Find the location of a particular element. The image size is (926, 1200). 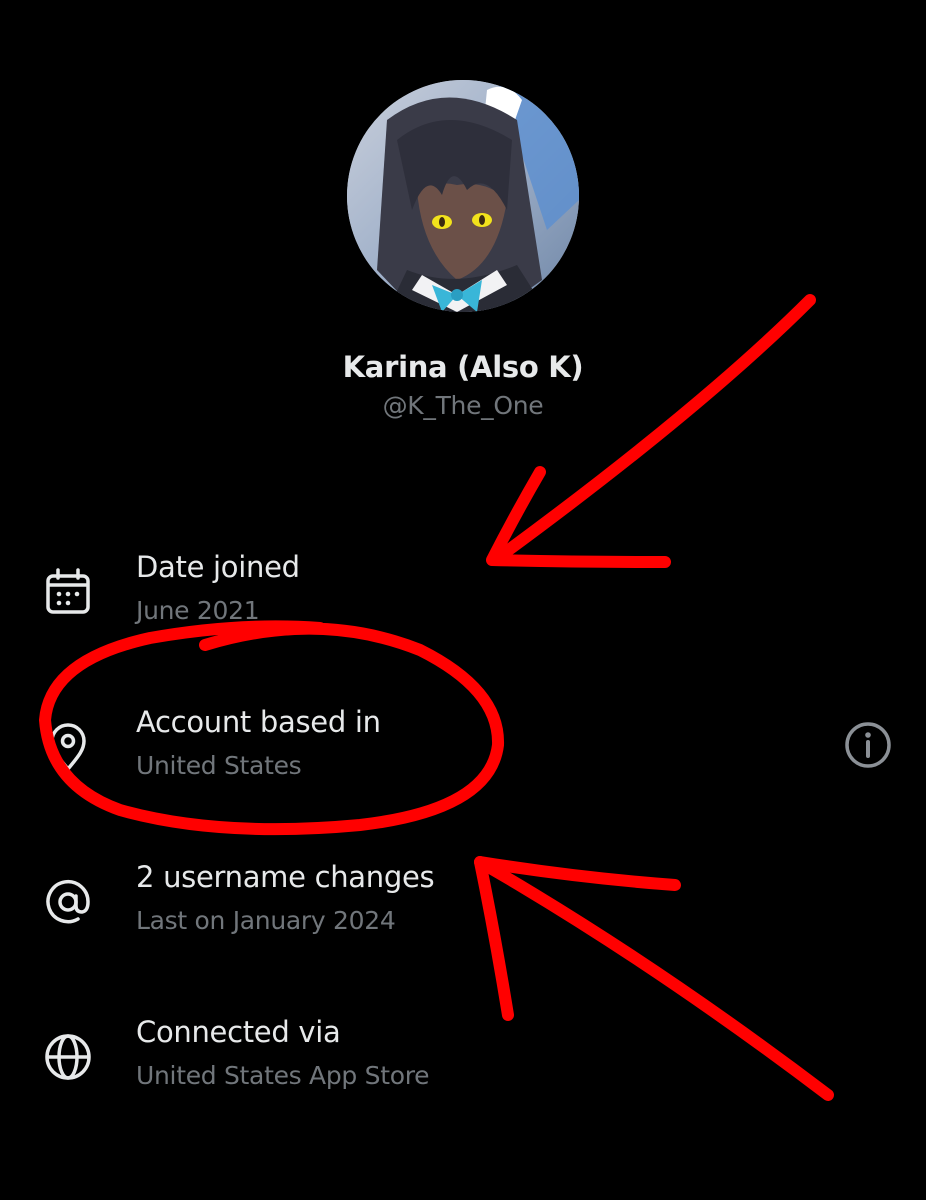

info-row-subtitle: Last on January 2024 is located at coordinates (266, 920).